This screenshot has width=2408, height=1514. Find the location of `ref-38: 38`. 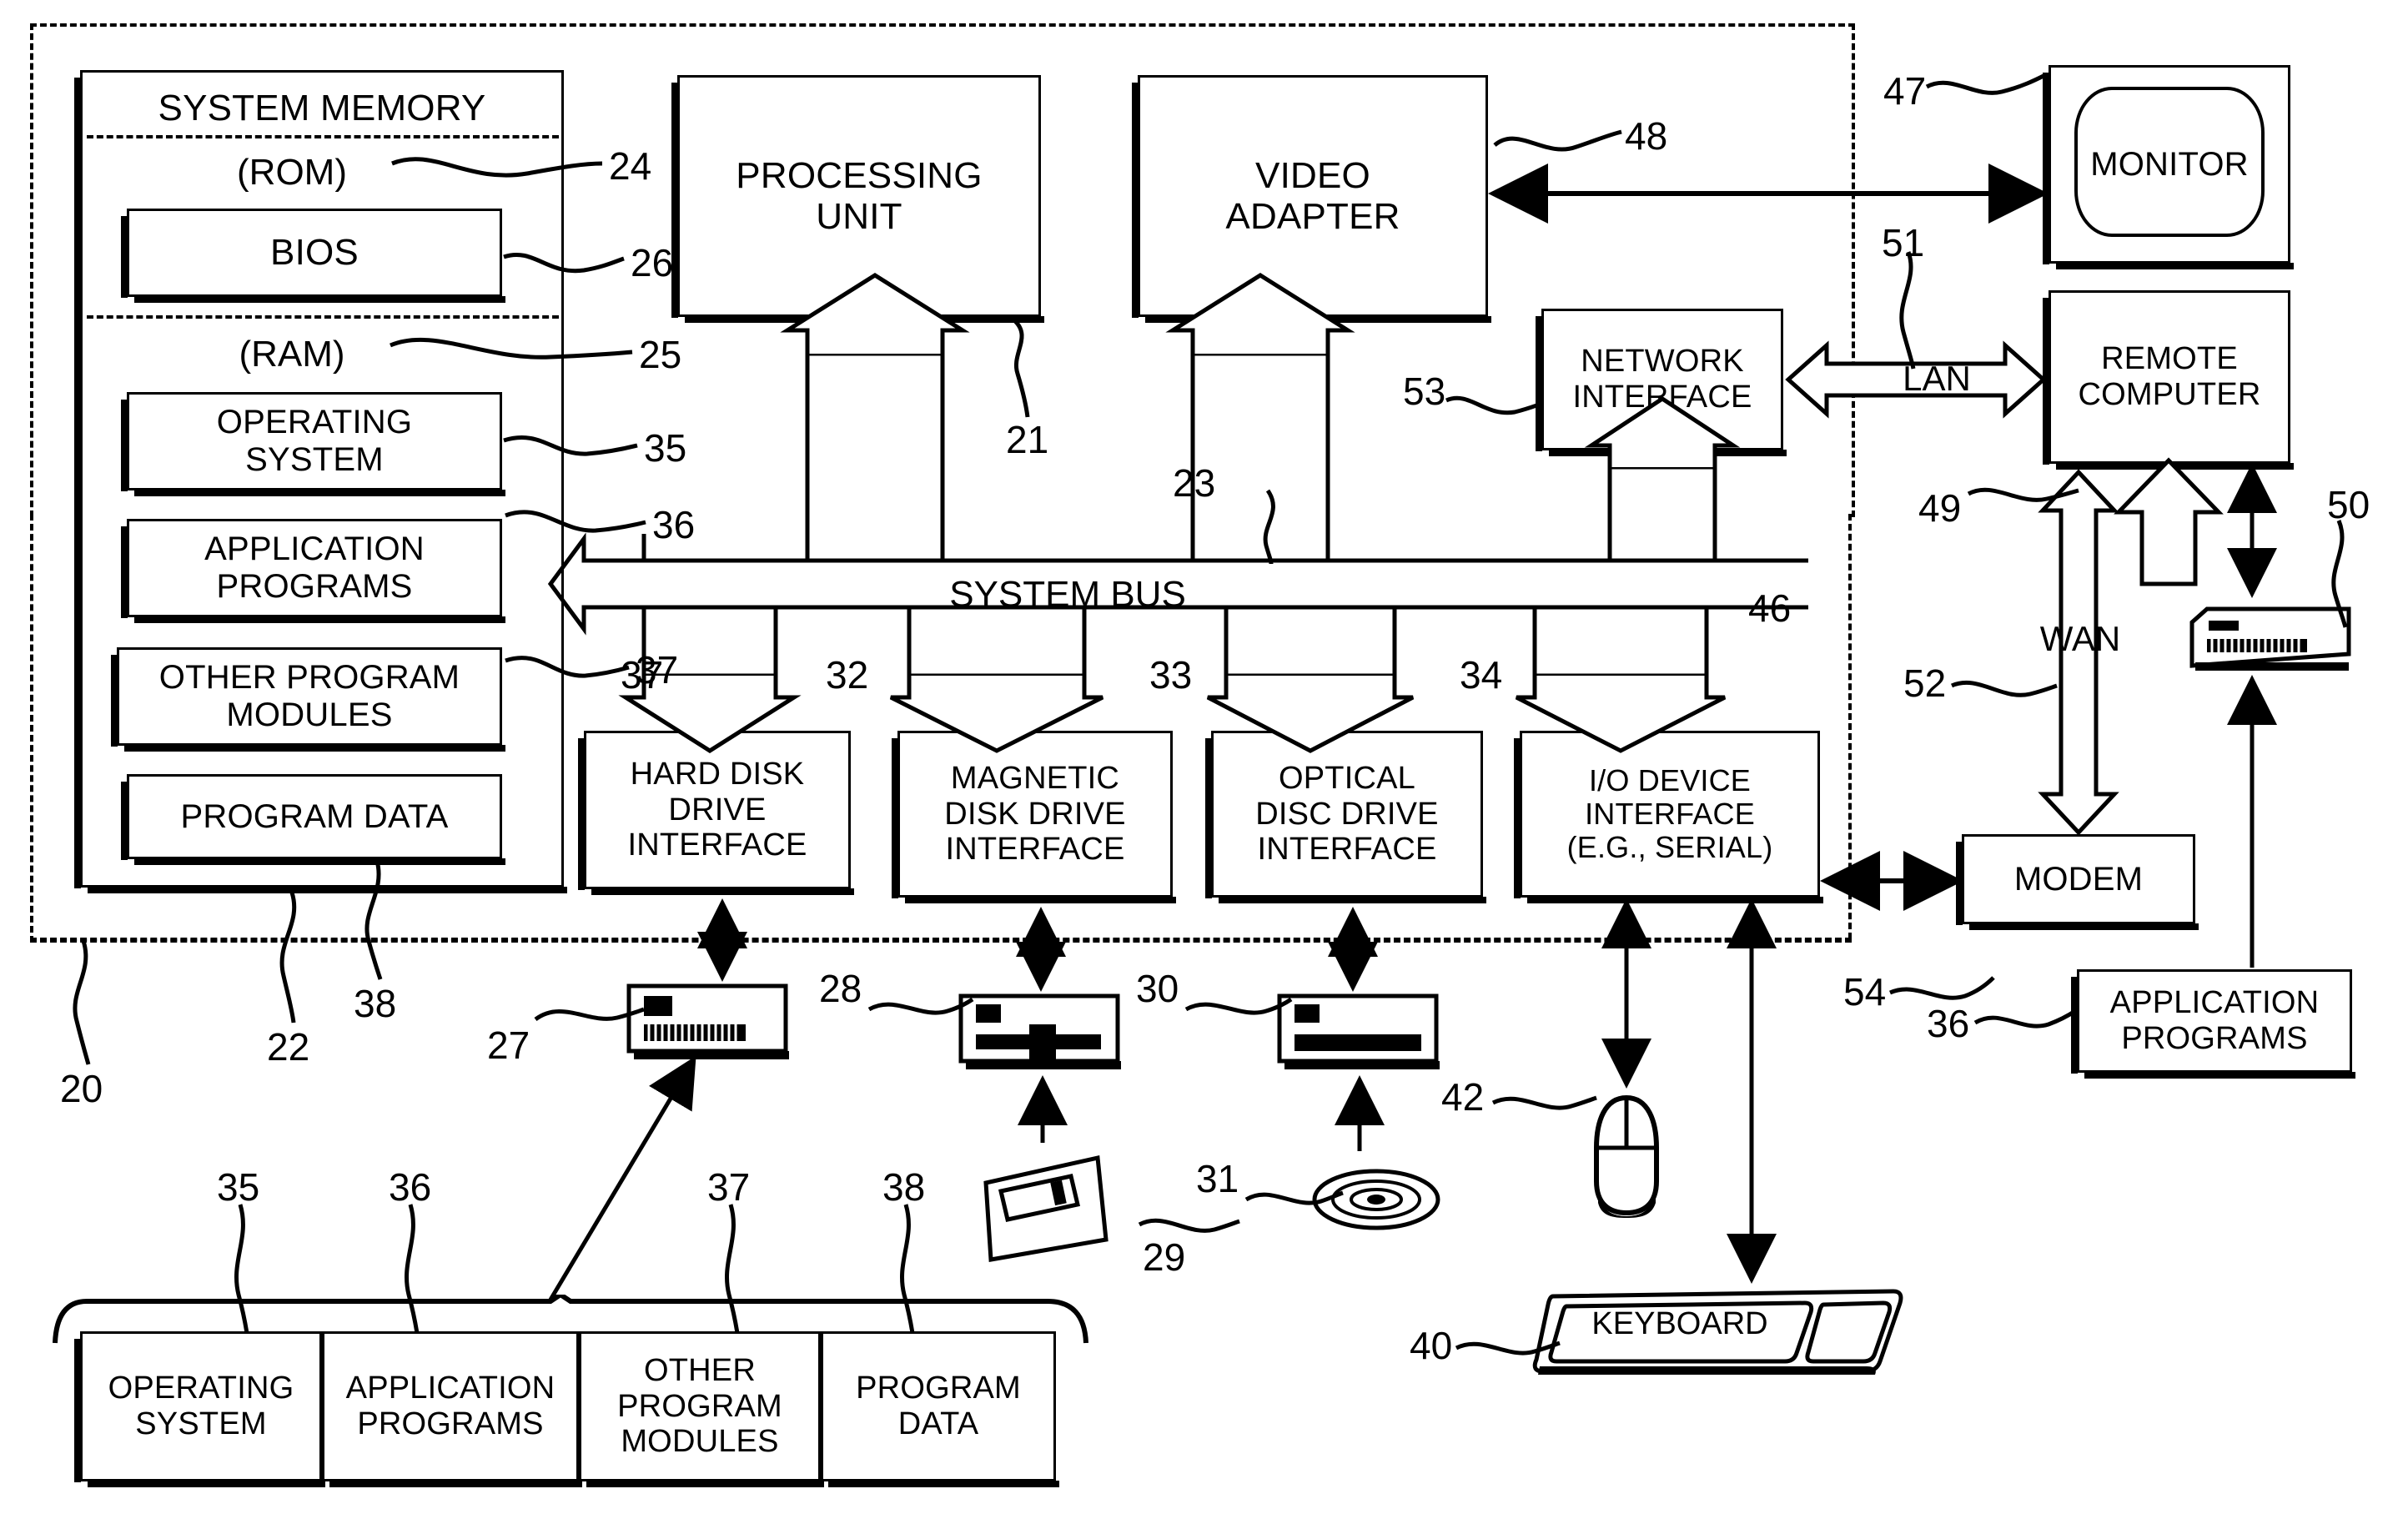

ref-38: 38 is located at coordinates (375, 1003).